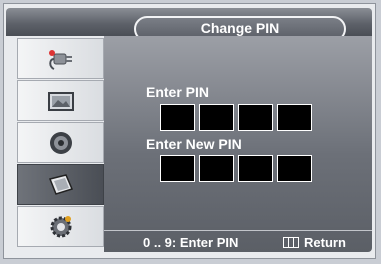 The image size is (381, 264). I want to click on sidebar-item-channel, so click(60, 184).